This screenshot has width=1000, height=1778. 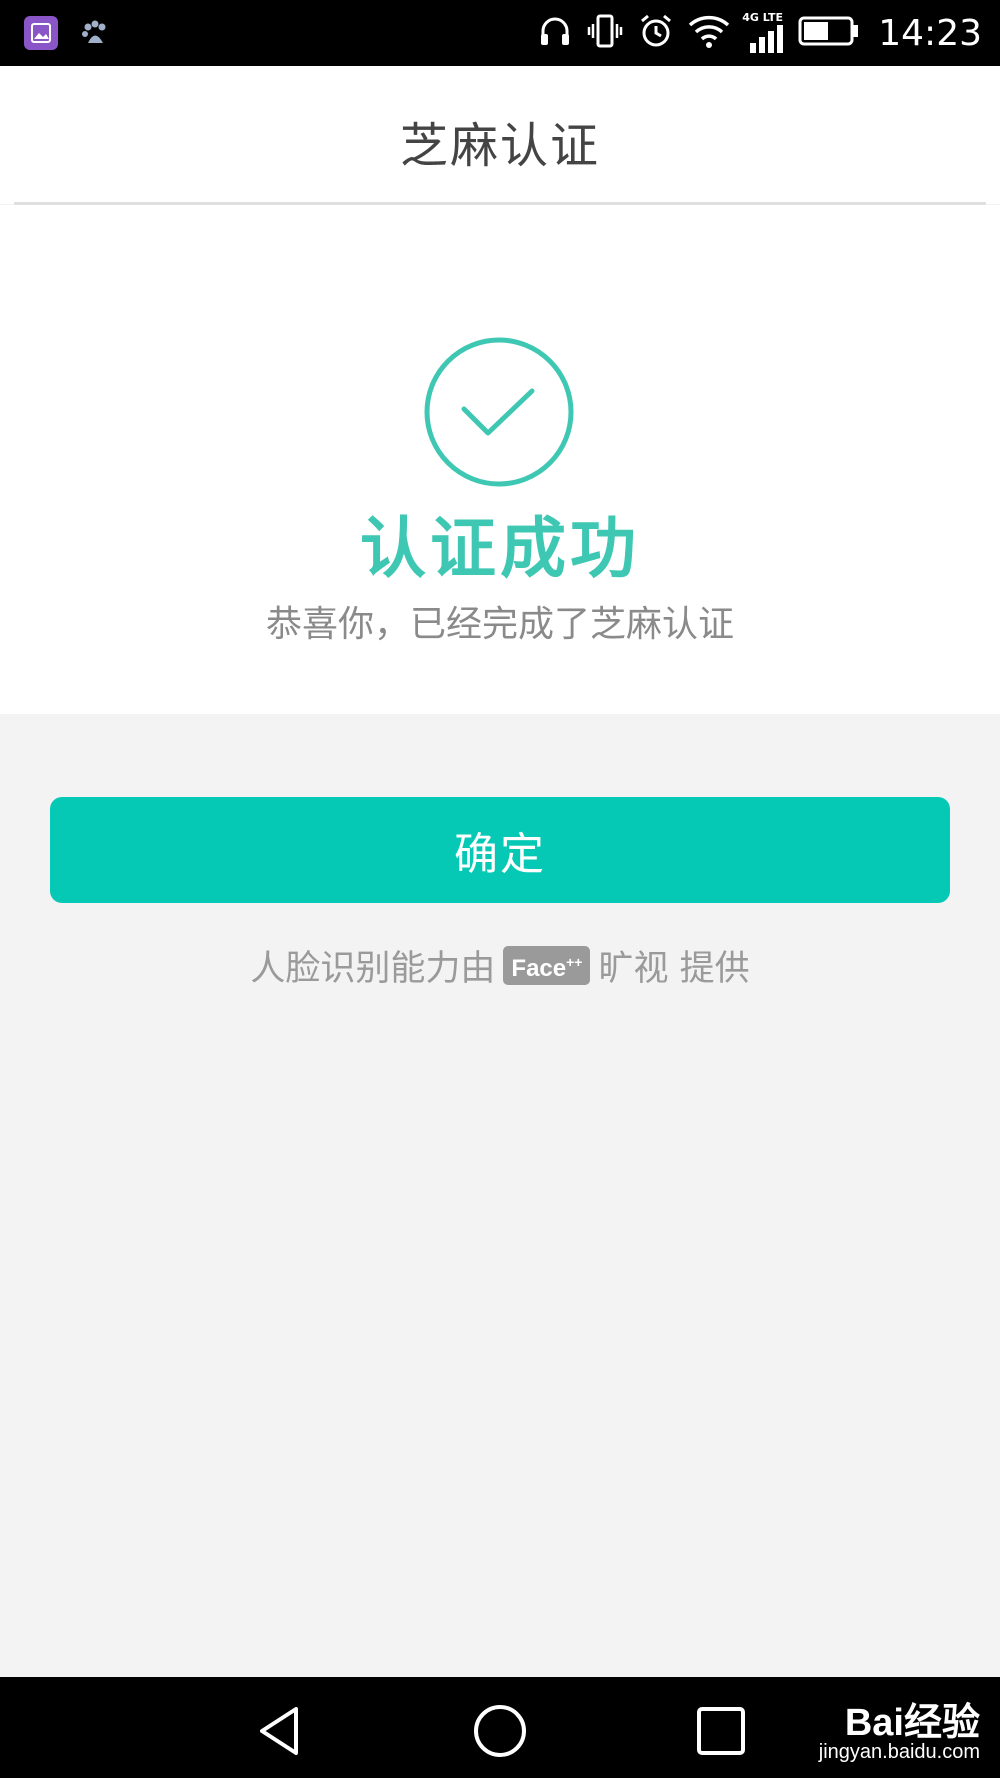 I want to click on status-bar: 4G LTE 14:23, so click(x=500, y=33).